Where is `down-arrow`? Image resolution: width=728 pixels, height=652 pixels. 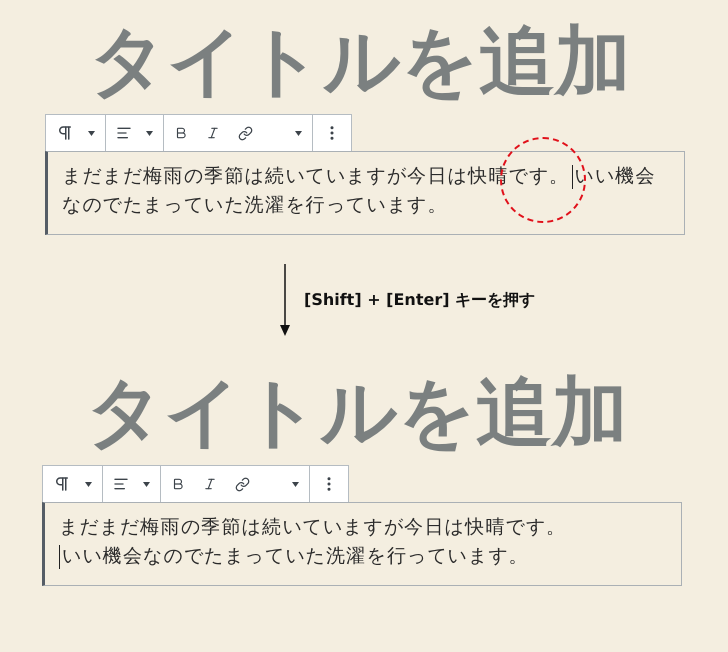
down-arrow is located at coordinates (285, 300).